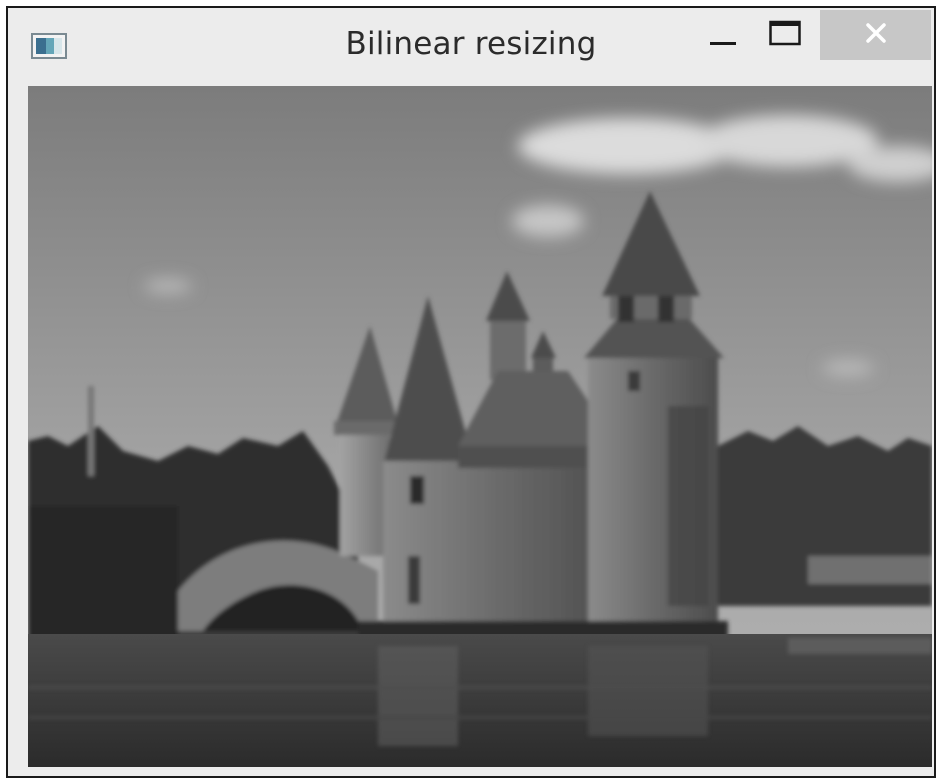 The image size is (939, 780). I want to click on minimize-icon, so click(723, 35).